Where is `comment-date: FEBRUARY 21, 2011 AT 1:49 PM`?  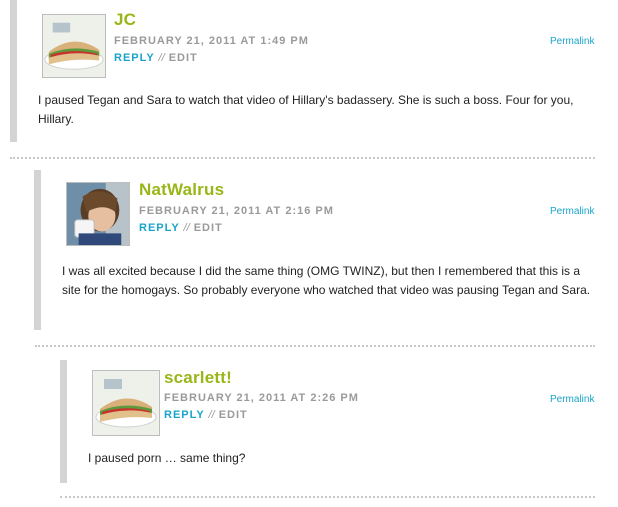
comment-date: FEBRUARY 21, 2011 AT 1:49 PM is located at coordinates (211, 41).